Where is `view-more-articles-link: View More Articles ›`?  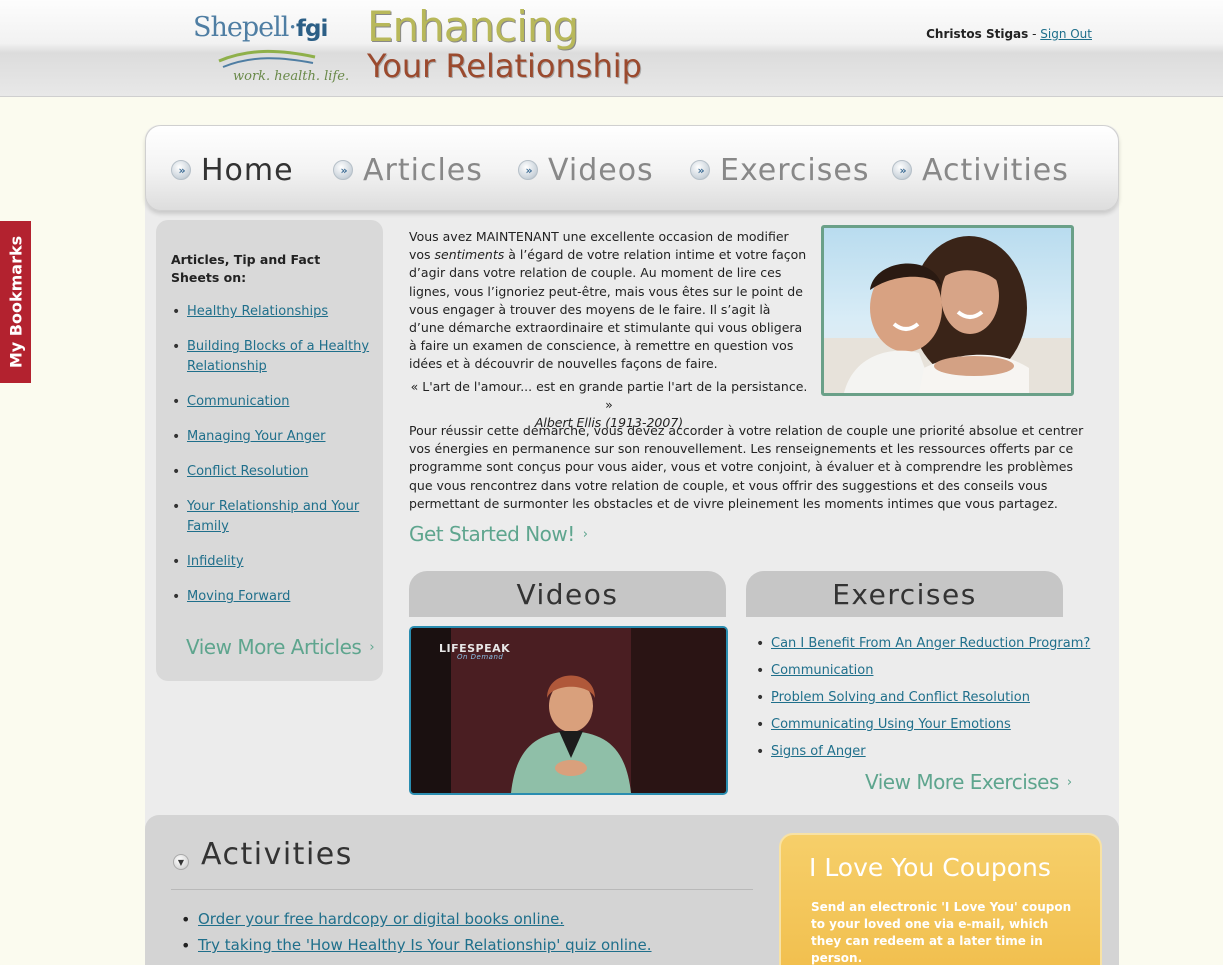
view-more-articles-link: View More Articles › is located at coordinates (280, 647).